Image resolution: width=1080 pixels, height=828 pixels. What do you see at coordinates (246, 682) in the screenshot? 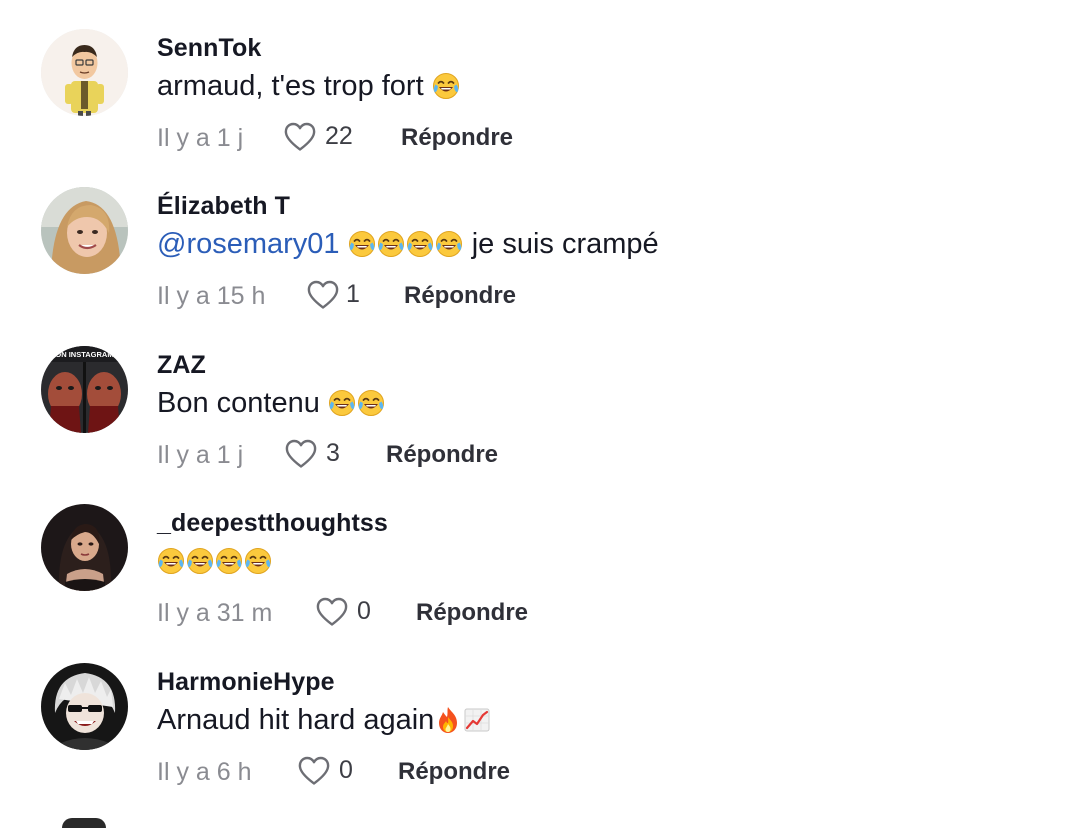
I see `username: HarmonieHype` at bounding box center [246, 682].